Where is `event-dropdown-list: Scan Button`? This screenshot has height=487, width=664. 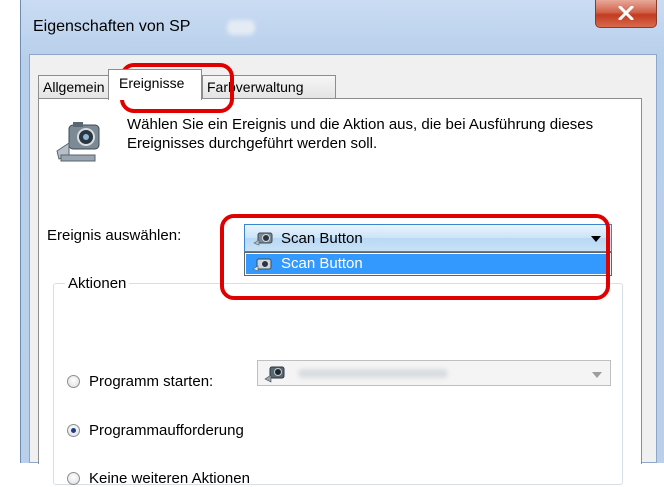
event-dropdown-list: Scan Button is located at coordinates (428, 264).